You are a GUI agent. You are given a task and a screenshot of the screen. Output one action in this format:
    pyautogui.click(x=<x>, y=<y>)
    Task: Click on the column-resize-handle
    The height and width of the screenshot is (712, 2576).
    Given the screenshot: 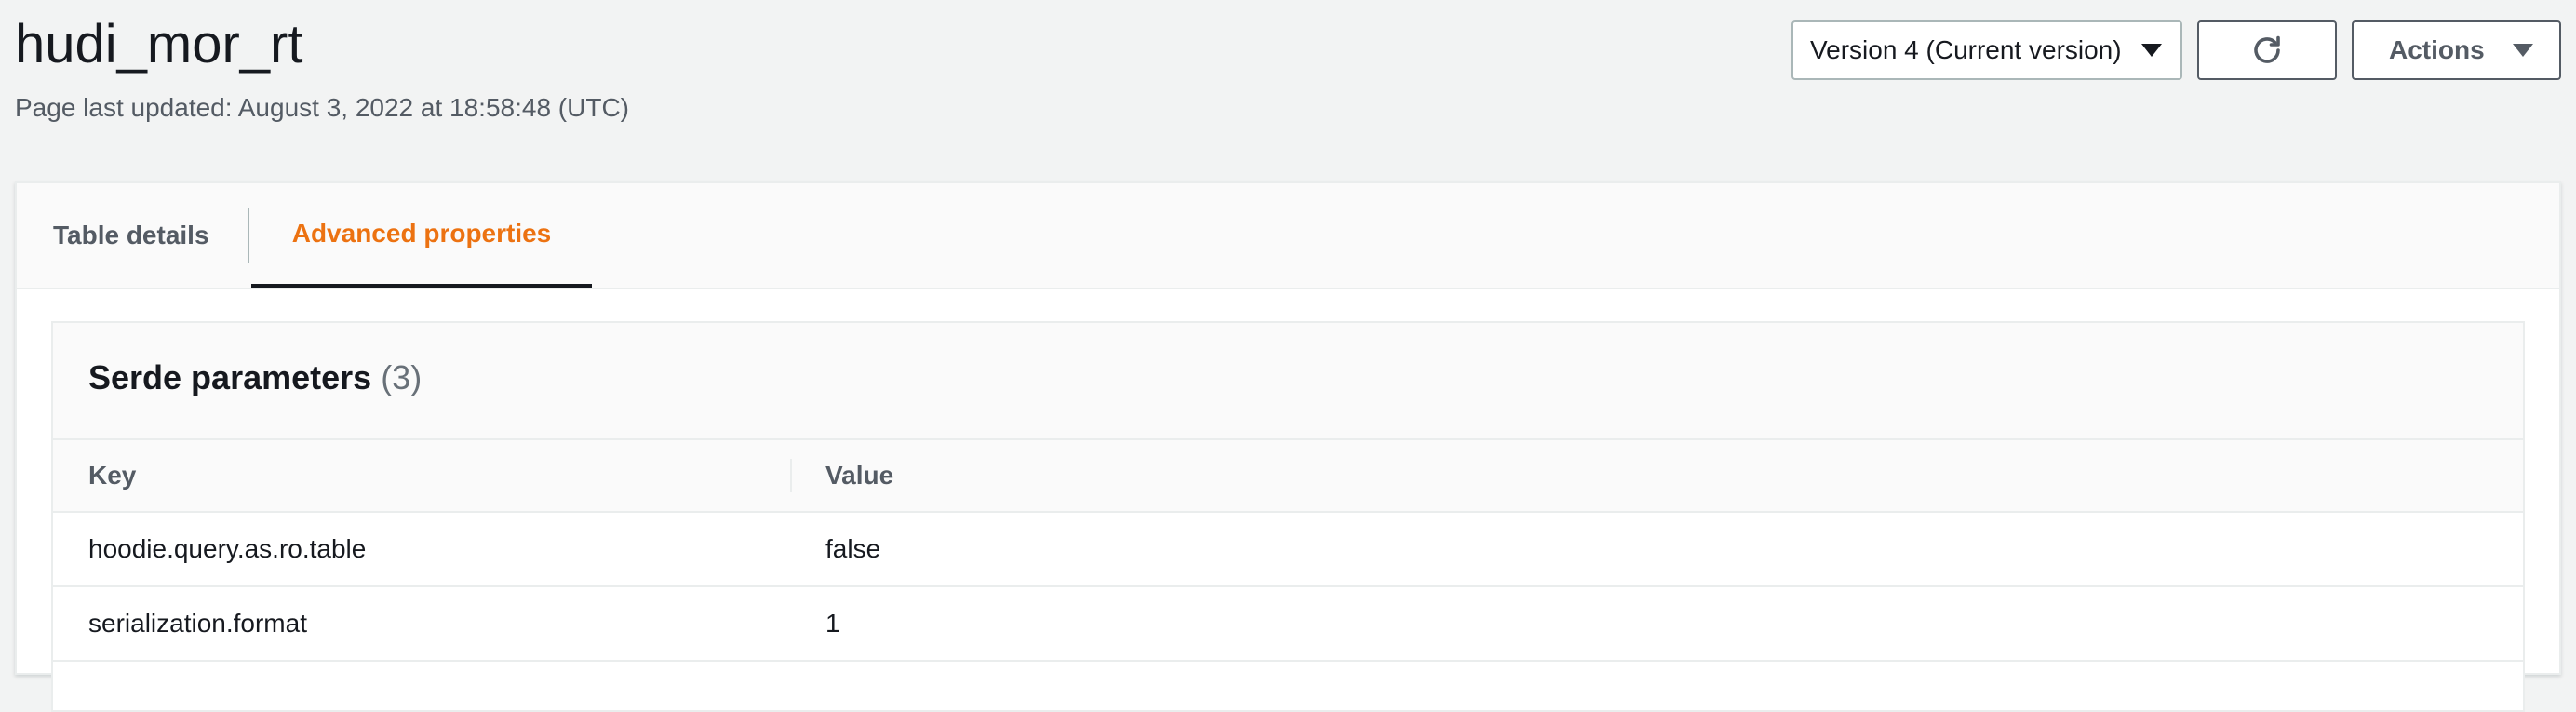 What is the action you would take?
    pyautogui.click(x=791, y=475)
    